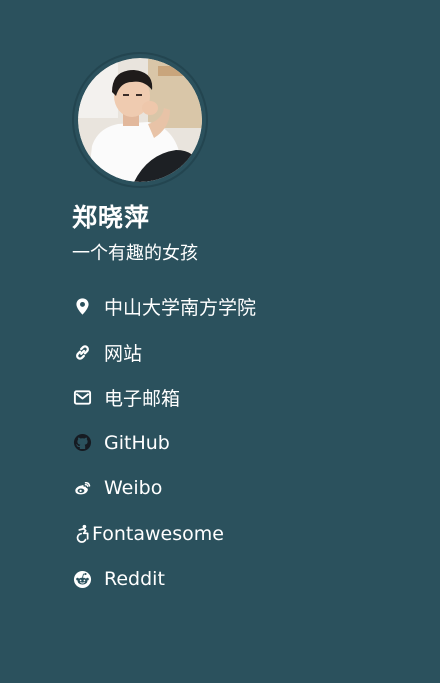 The height and width of the screenshot is (683, 440). Describe the element at coordinates (82, 397) in the screenshot. I see `envelope-icon` at that location.